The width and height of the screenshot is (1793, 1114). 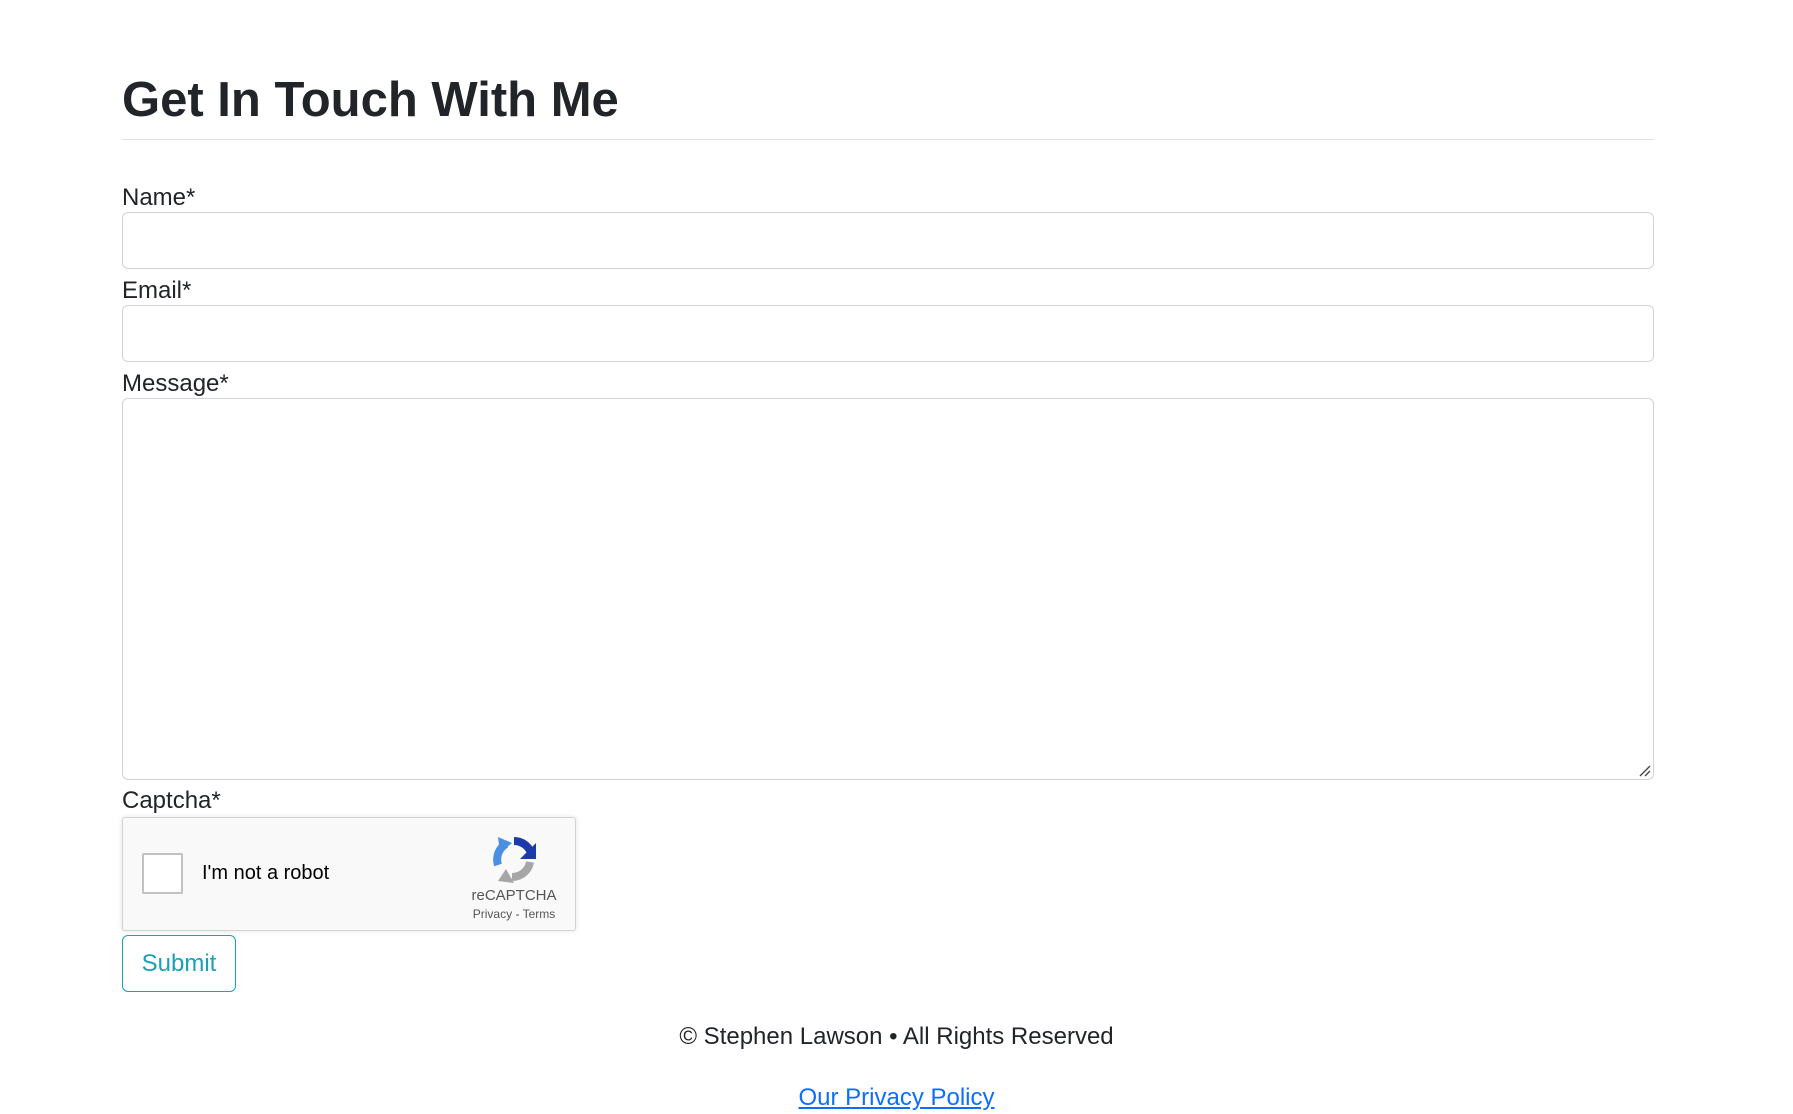 What do you see at coordinates (514, 895) in the screenshot?
I see `recaptcha-brand: reCAPTCHA` at bounding box center [514, 895].